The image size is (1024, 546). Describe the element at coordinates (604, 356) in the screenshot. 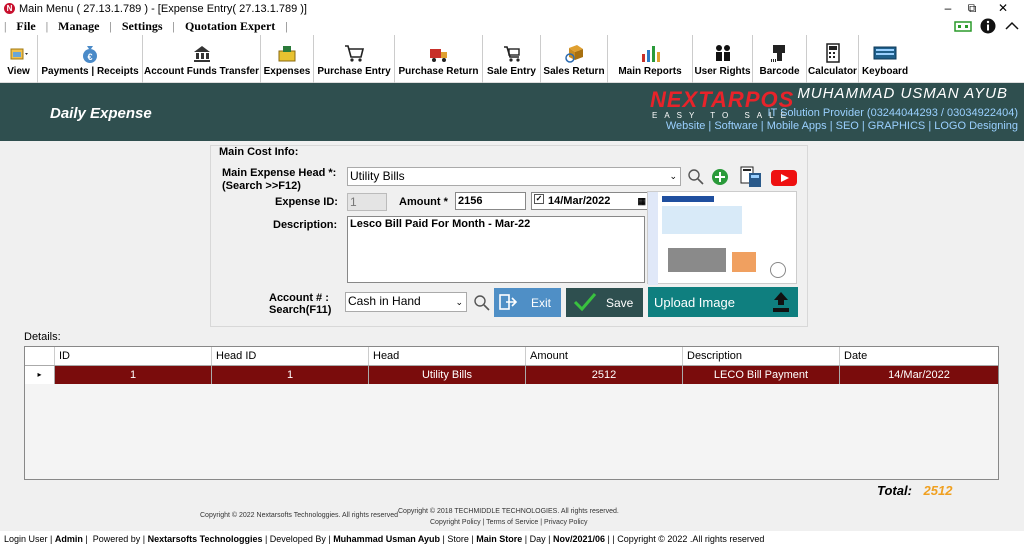

I see `column-header-amount: Amount` at that location.